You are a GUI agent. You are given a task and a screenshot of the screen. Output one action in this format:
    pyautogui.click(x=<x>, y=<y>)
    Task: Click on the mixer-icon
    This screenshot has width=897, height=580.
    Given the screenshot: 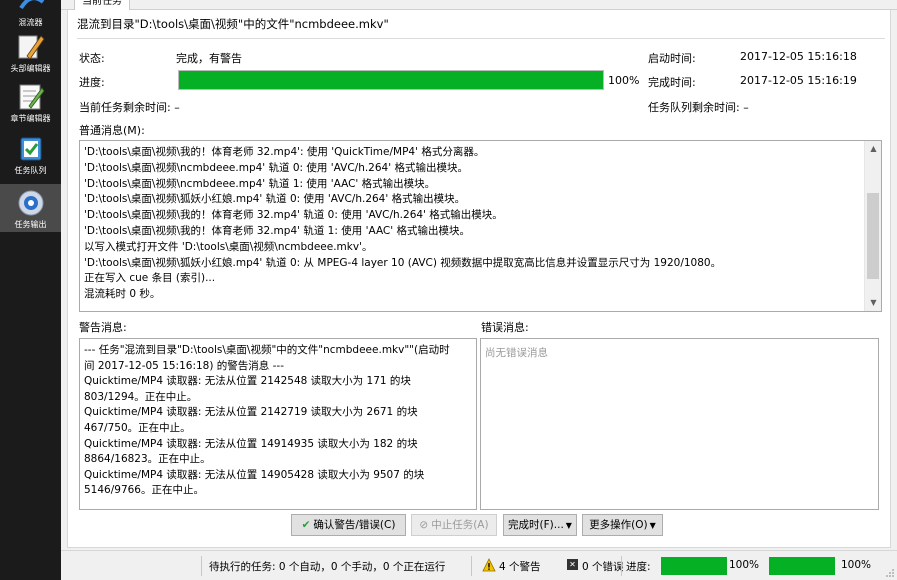 What is the action you would take?
    pyautogui.click(x=31, y=5)
    